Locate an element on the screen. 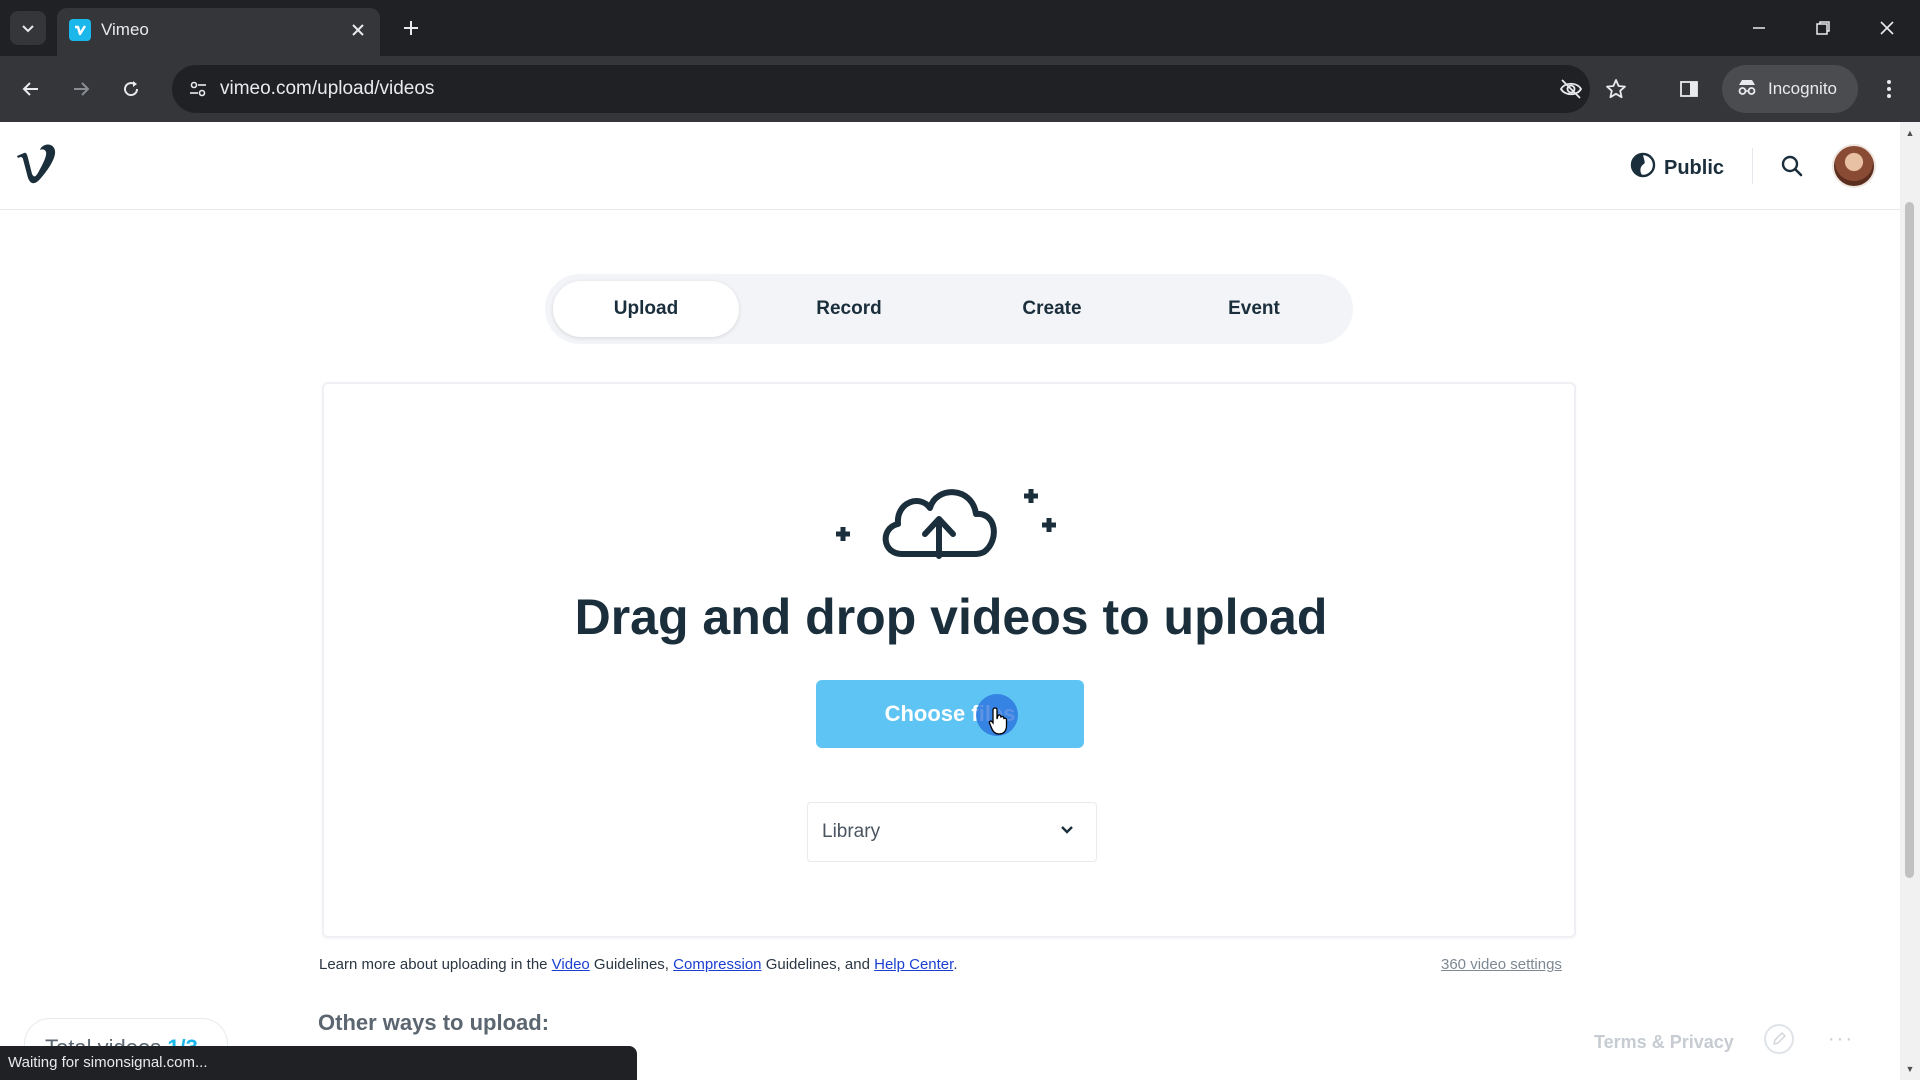  more-options-icon: ··· is located at coordinates (1841, 1039).